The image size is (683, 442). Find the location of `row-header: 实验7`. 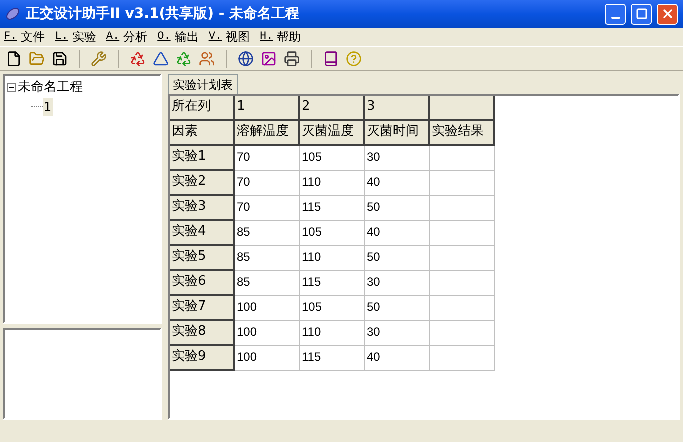

row-header: 实验7 is located at coordinates (202, 308).